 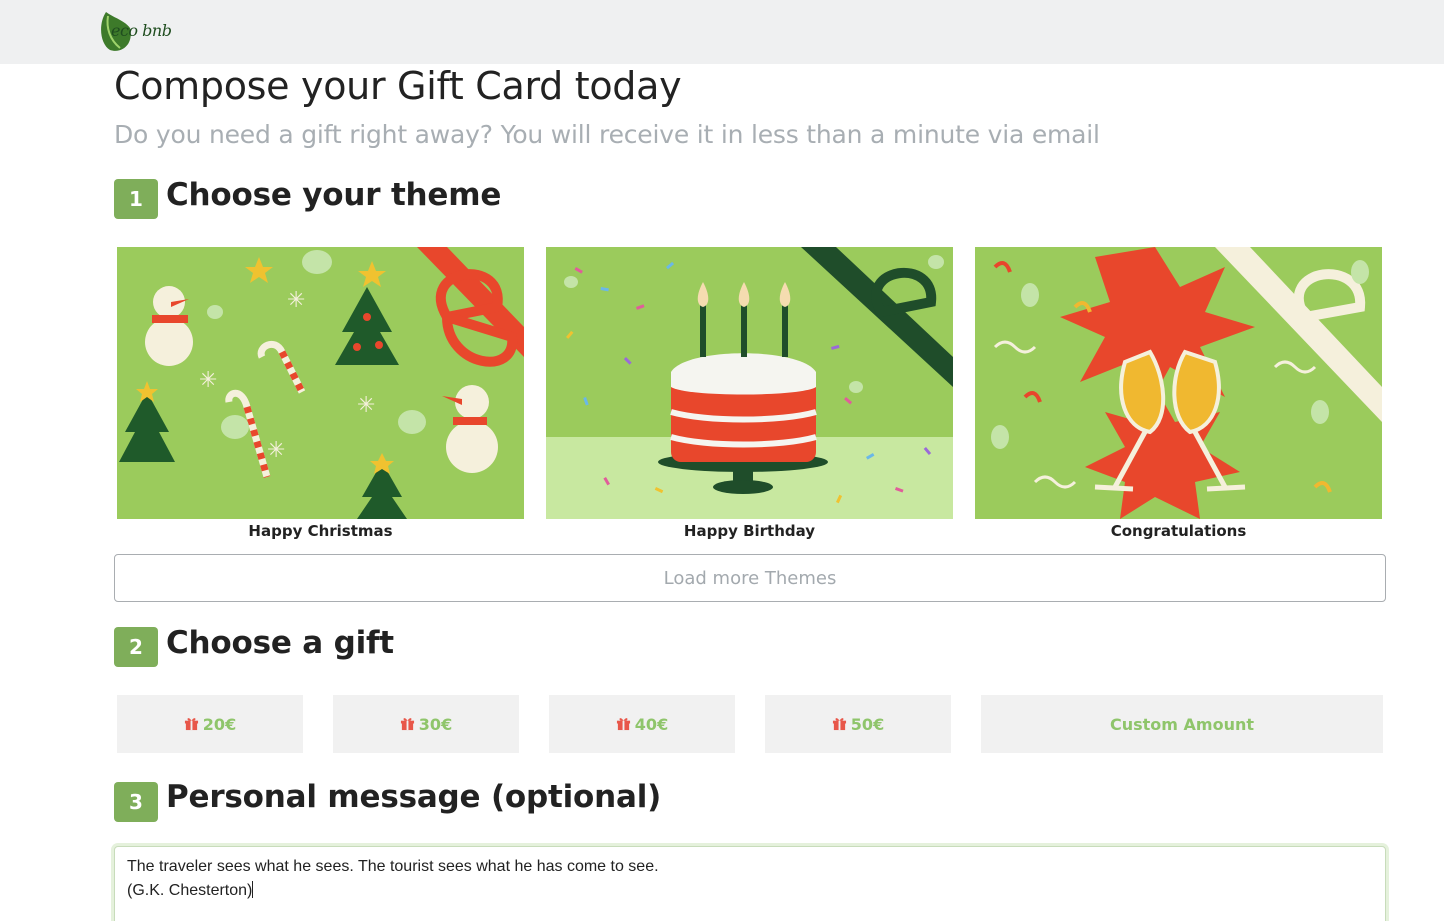 What do you see at coordinates (651, 724) in the screenshot?
I see `gift-40-label: 40€` at bounding box center [651, 724].